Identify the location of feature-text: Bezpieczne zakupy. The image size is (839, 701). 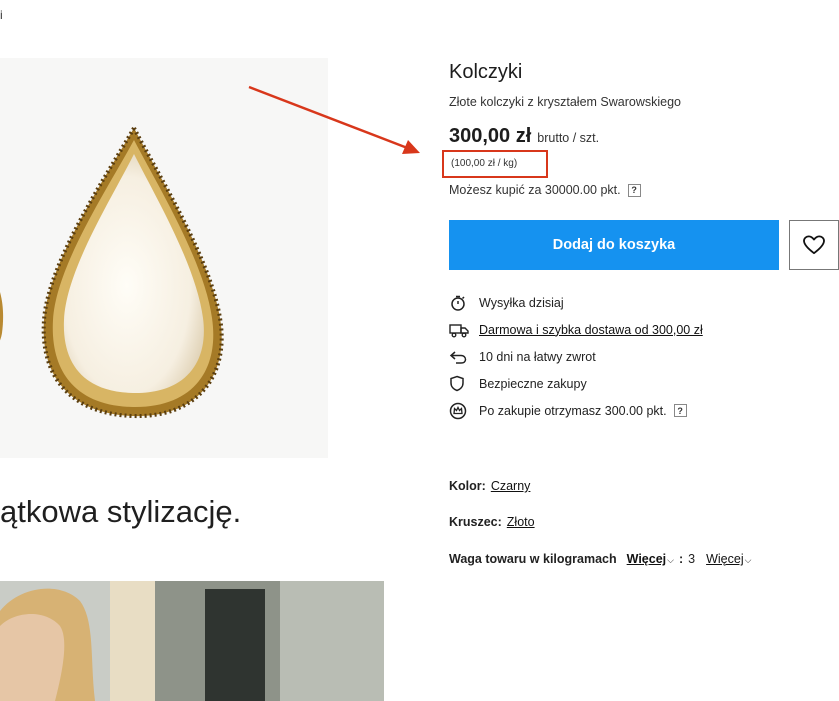
(533, 383).